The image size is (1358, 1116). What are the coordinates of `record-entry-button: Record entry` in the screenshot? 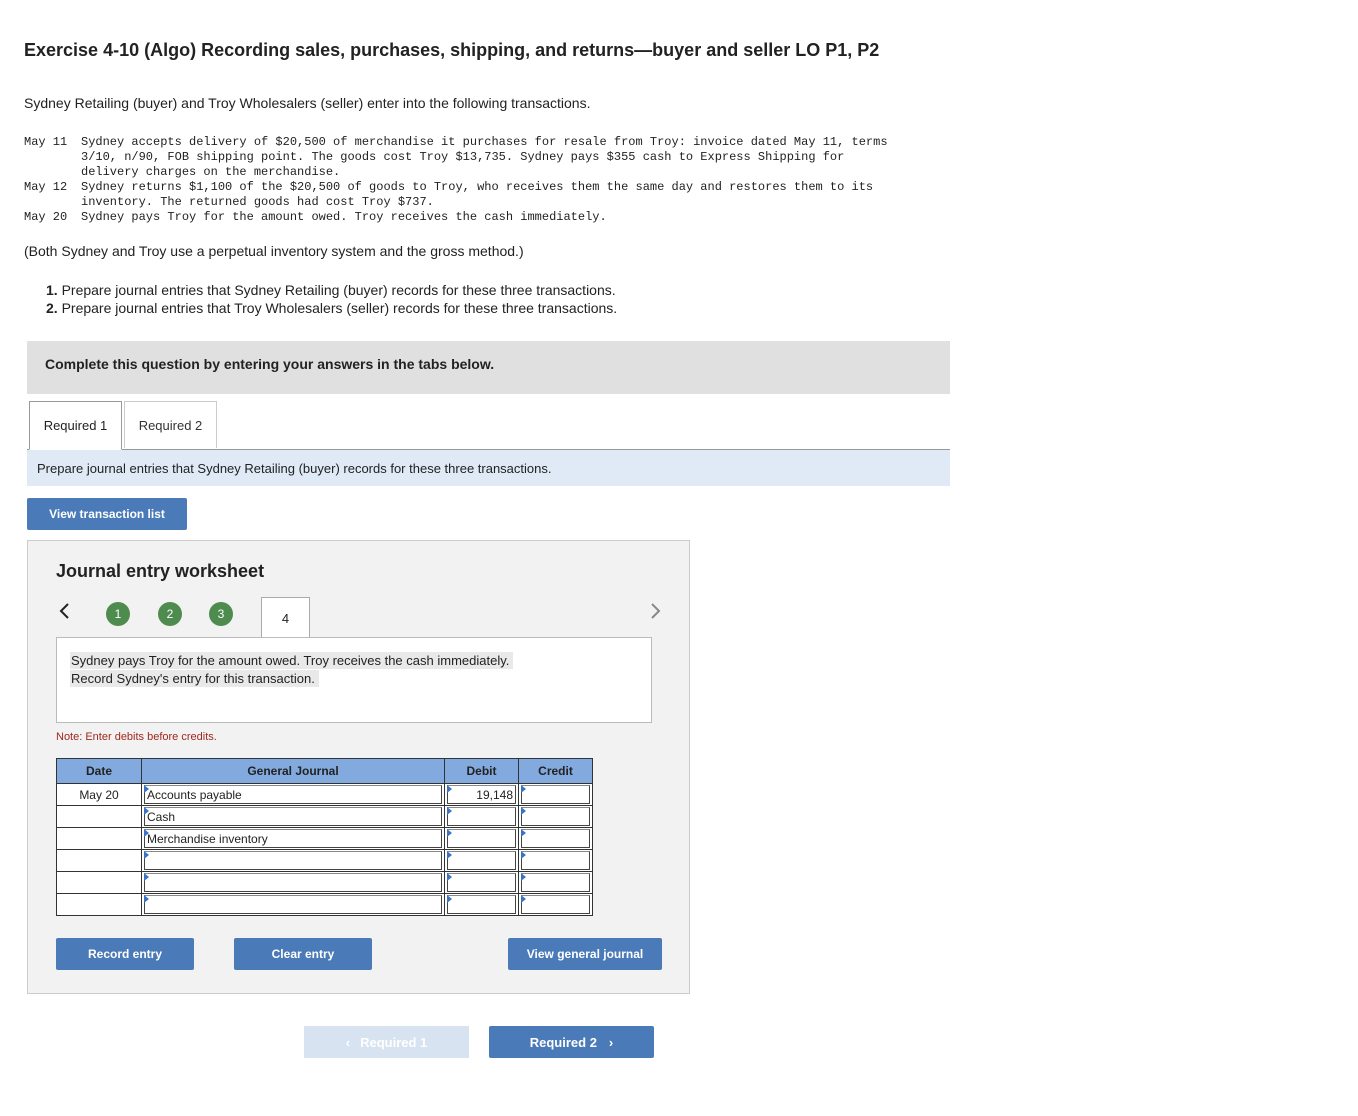 It's located at (125, 954).